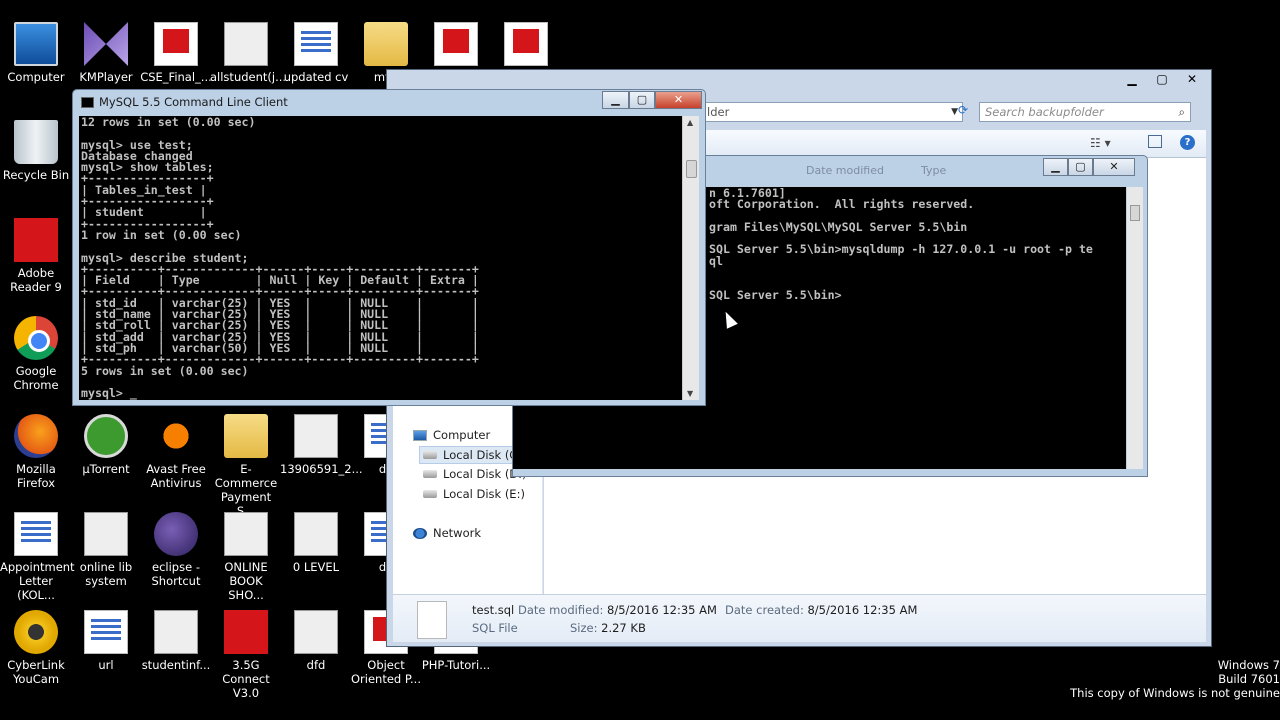  Describe the element at coordinates (316, 436) in the screenshot. I see `photo-file-icon` at that location.